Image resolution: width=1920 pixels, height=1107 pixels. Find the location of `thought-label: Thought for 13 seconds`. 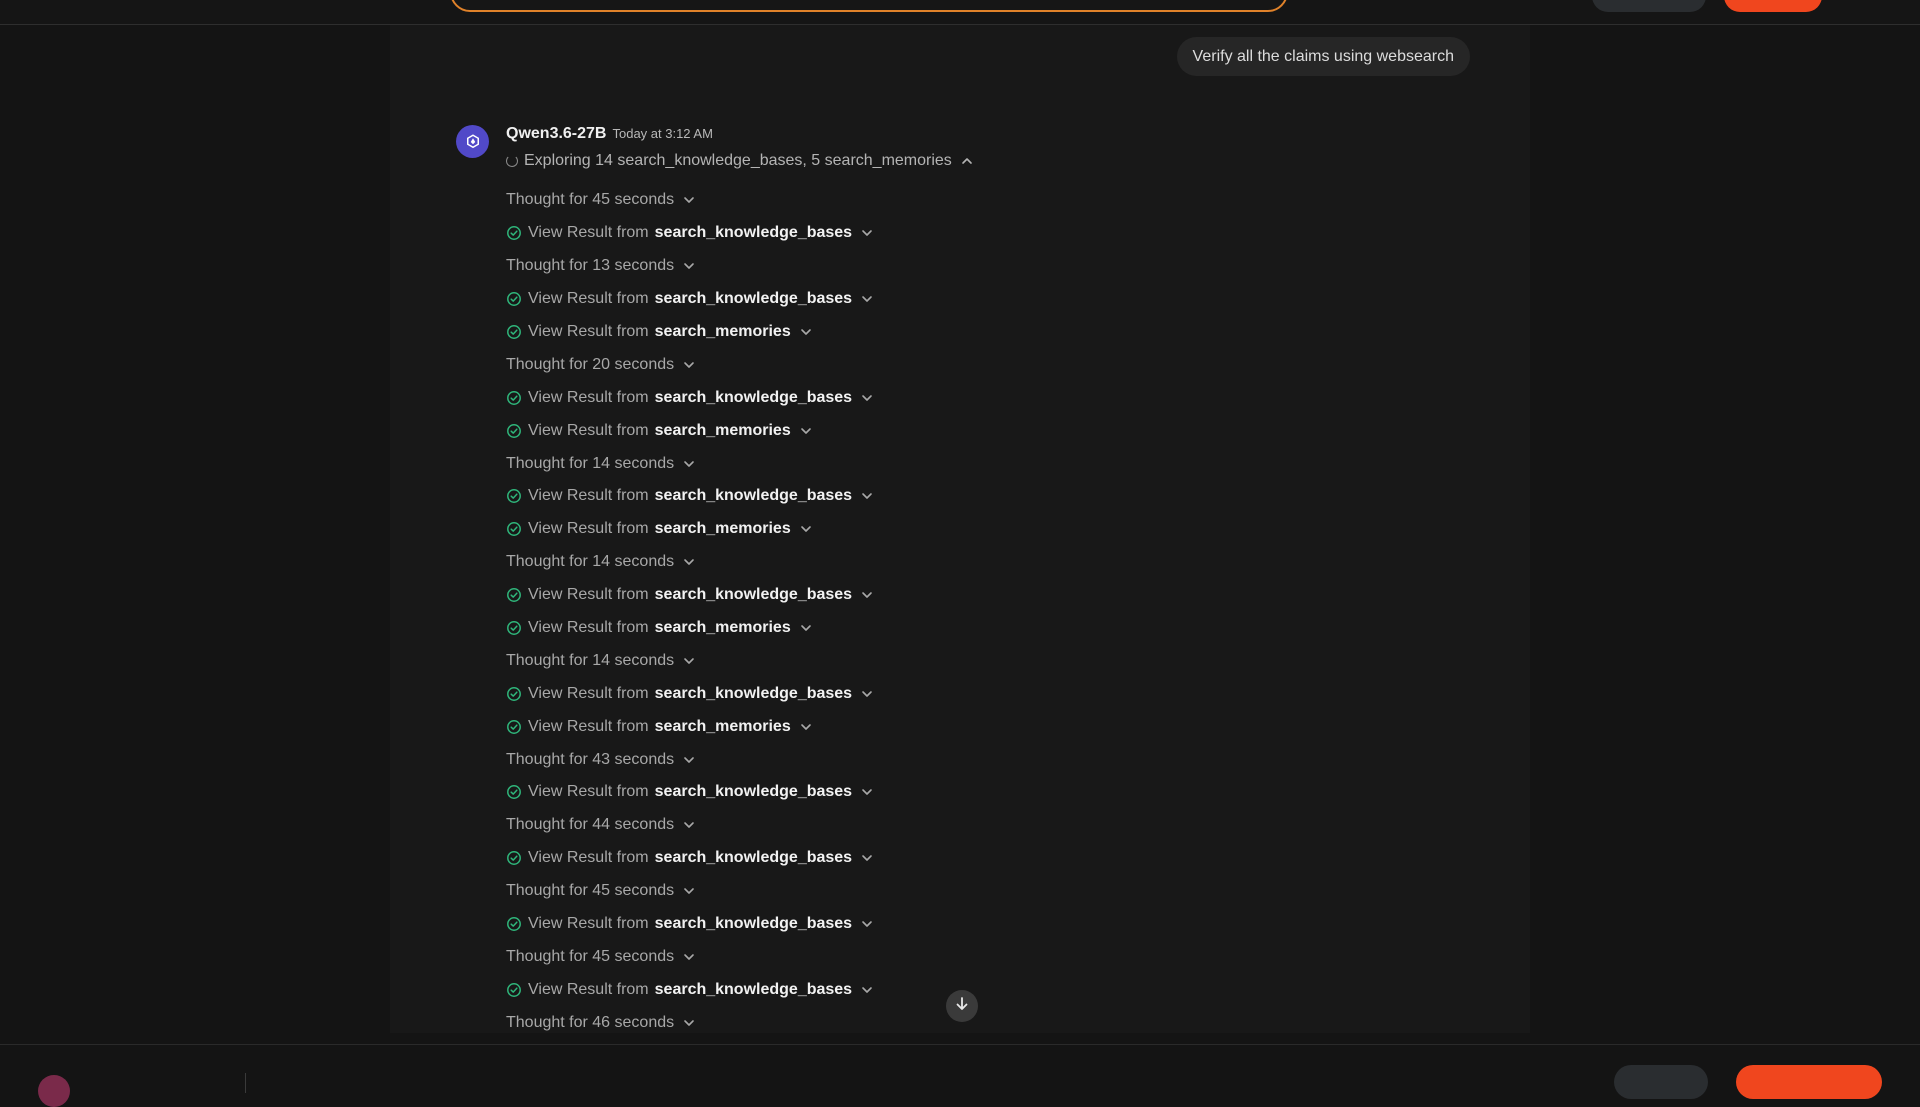

thought-label: Thought for 13 seconds is located at coordinates (590, 266).